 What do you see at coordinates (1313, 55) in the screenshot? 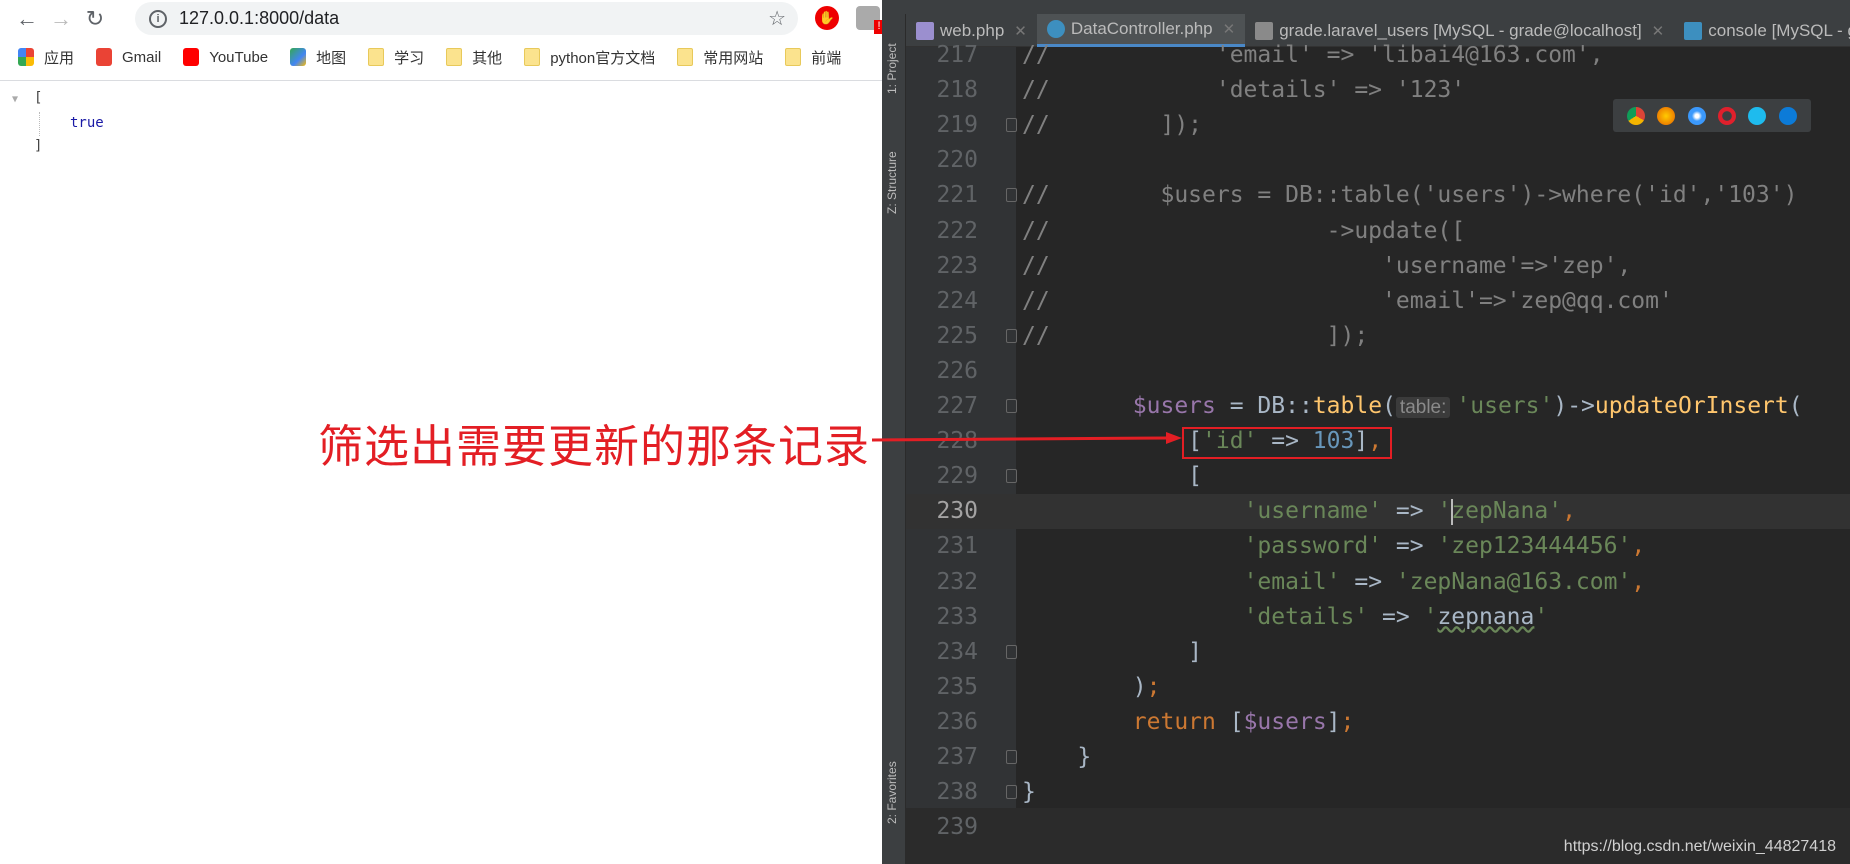
I see `code-token: // 'email' => 'libai4@163.com',` at bounding box center [1313, 55].